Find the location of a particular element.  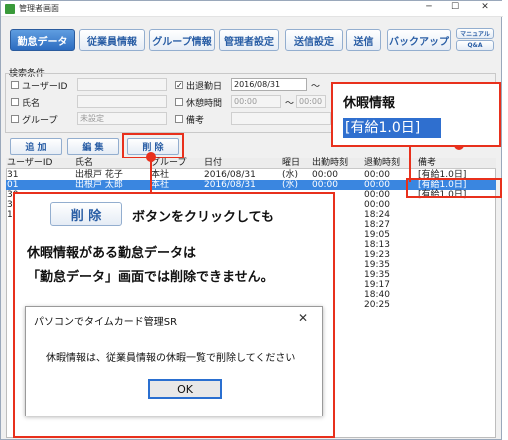

explain-line-2: 休暇情報がある勤怠データは is located at coordinates (112, 253).